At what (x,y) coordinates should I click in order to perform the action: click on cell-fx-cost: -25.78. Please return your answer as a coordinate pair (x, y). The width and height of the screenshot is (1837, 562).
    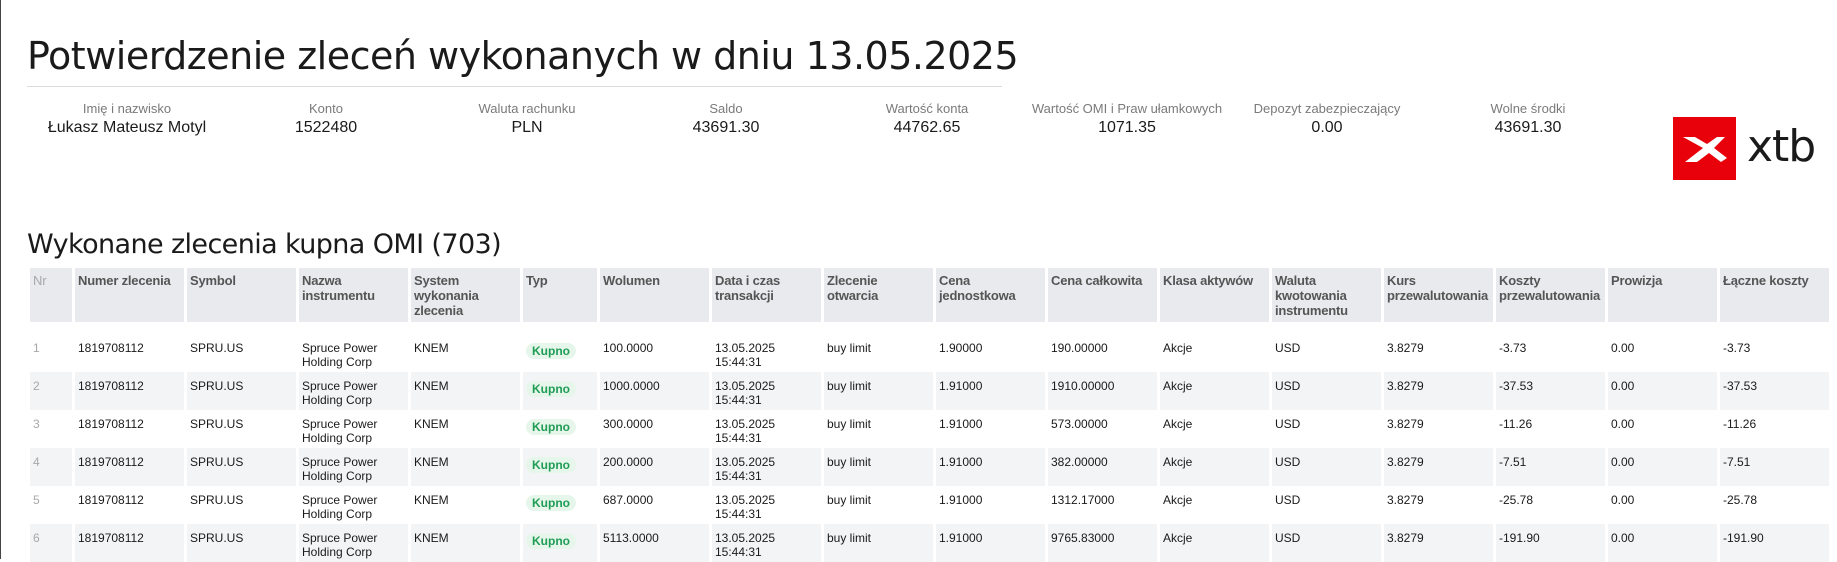
    Looking at the image, I should click on (1516, 500).